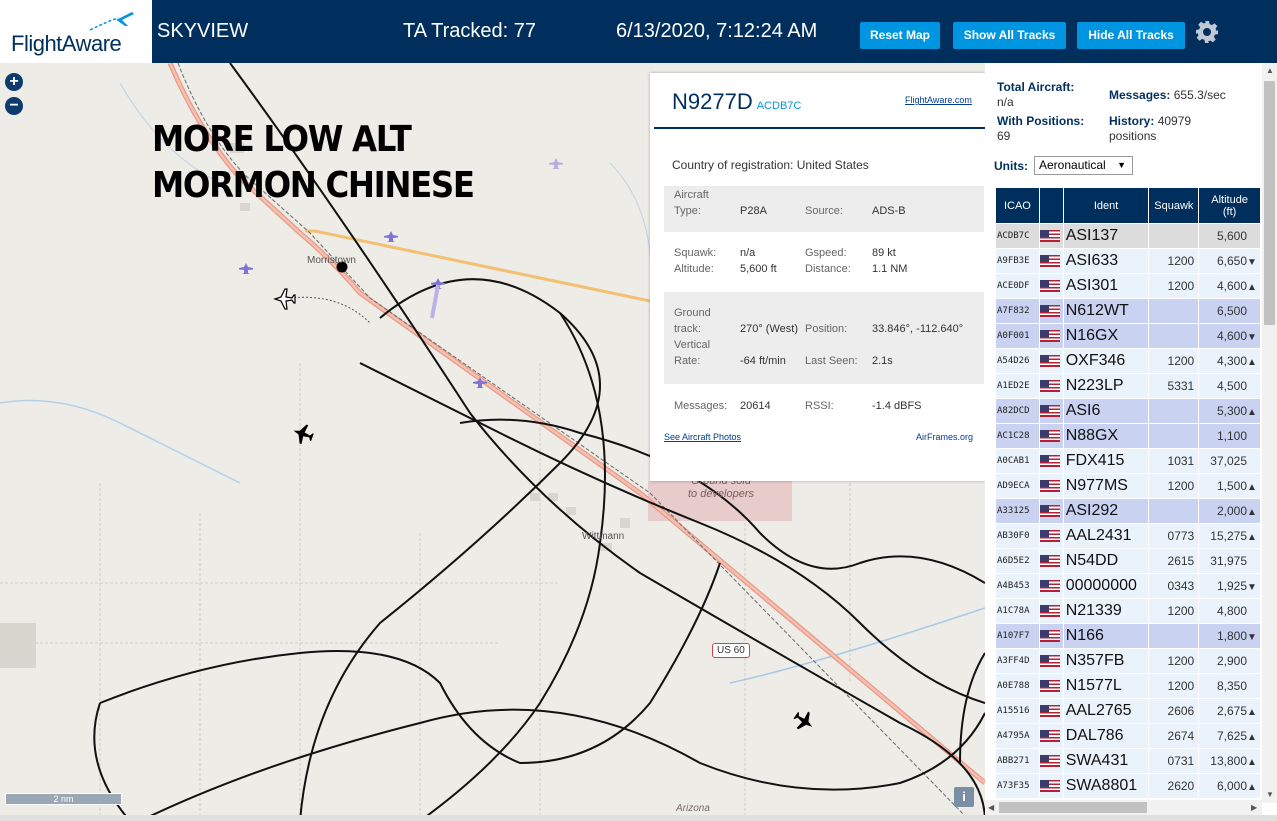  I want to click on messages-stat-label: Messages:, so click(1140, 95).